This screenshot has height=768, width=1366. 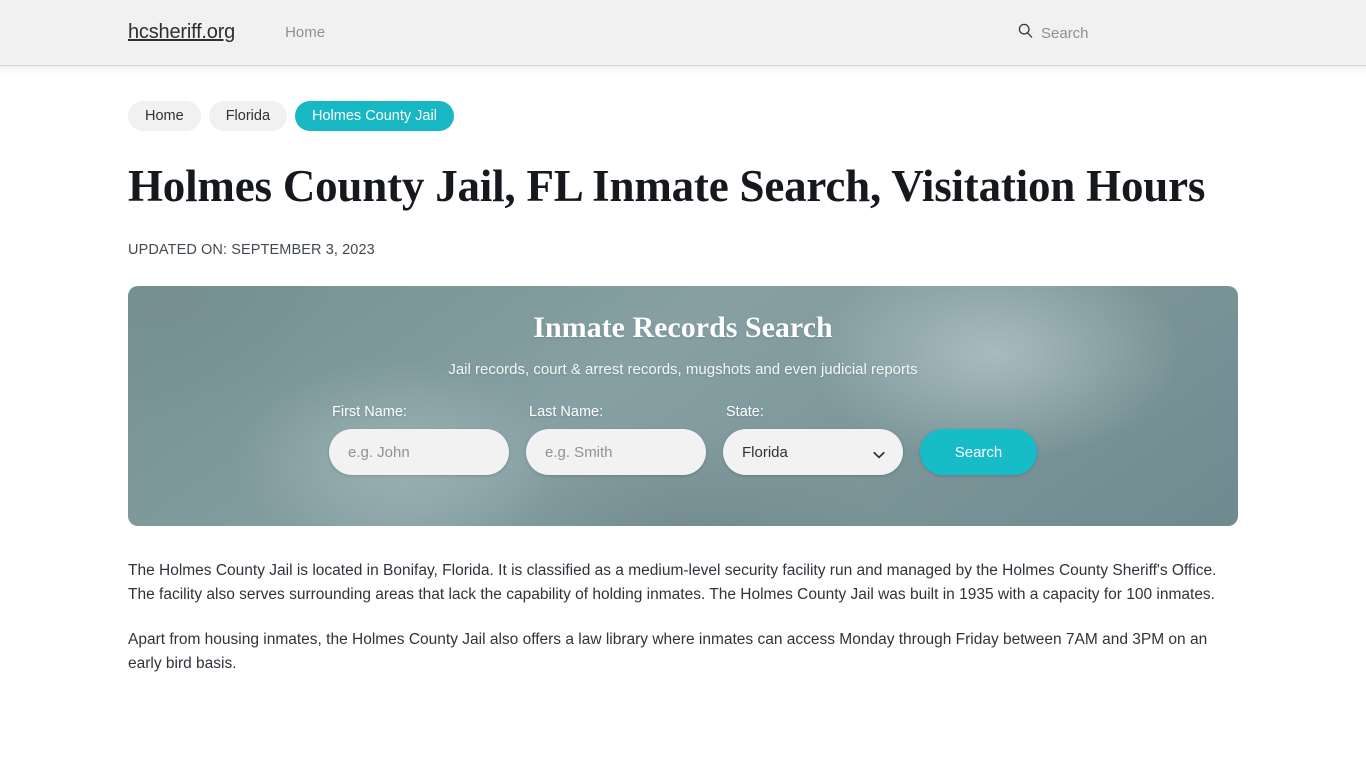 I want to click on navbar-search-label: Search, so click(x=1065, y=33).